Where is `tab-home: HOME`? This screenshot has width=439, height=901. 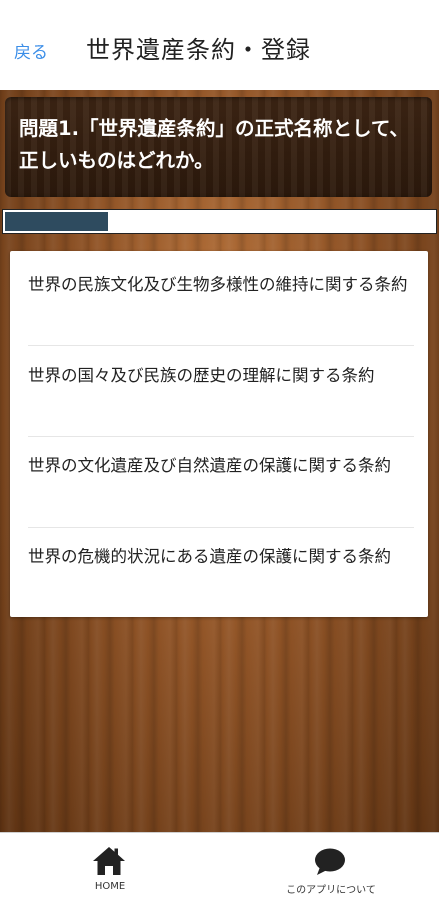 tab-home: HOME is located at coordinates (110, 867).